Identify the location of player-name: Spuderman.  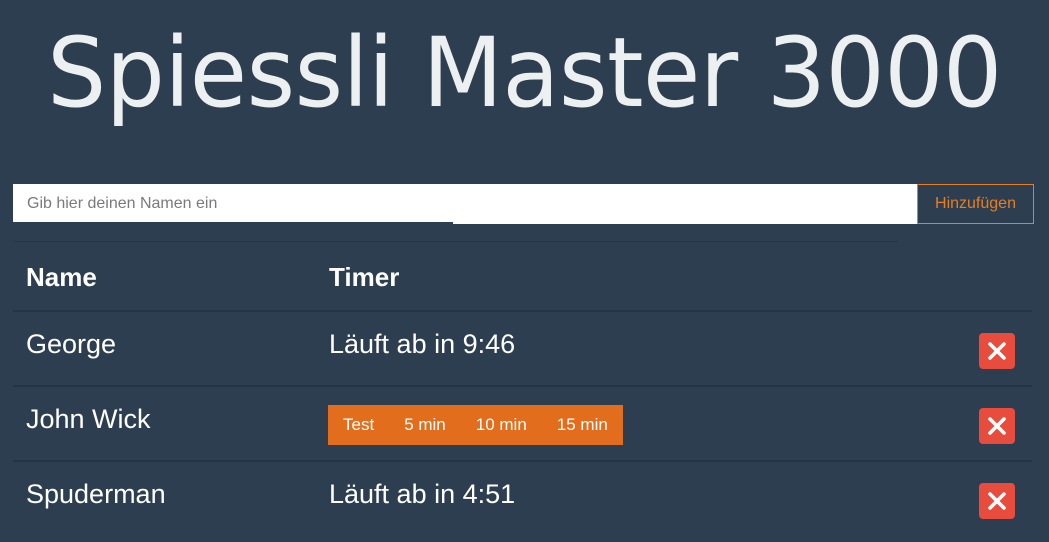
(96, 494).